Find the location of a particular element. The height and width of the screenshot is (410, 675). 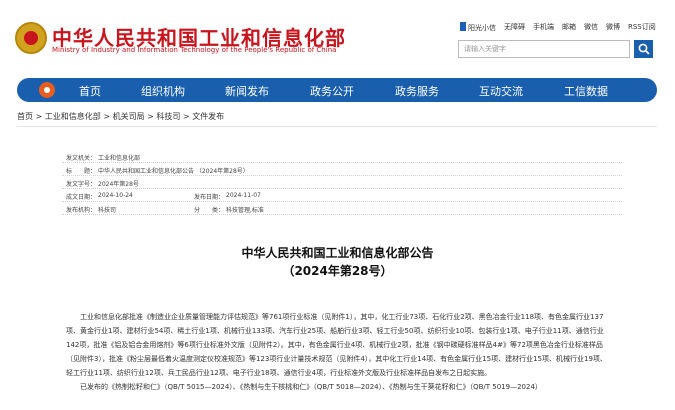

top-link-rss: RSS订阅 is located at coordinates (642, 27).